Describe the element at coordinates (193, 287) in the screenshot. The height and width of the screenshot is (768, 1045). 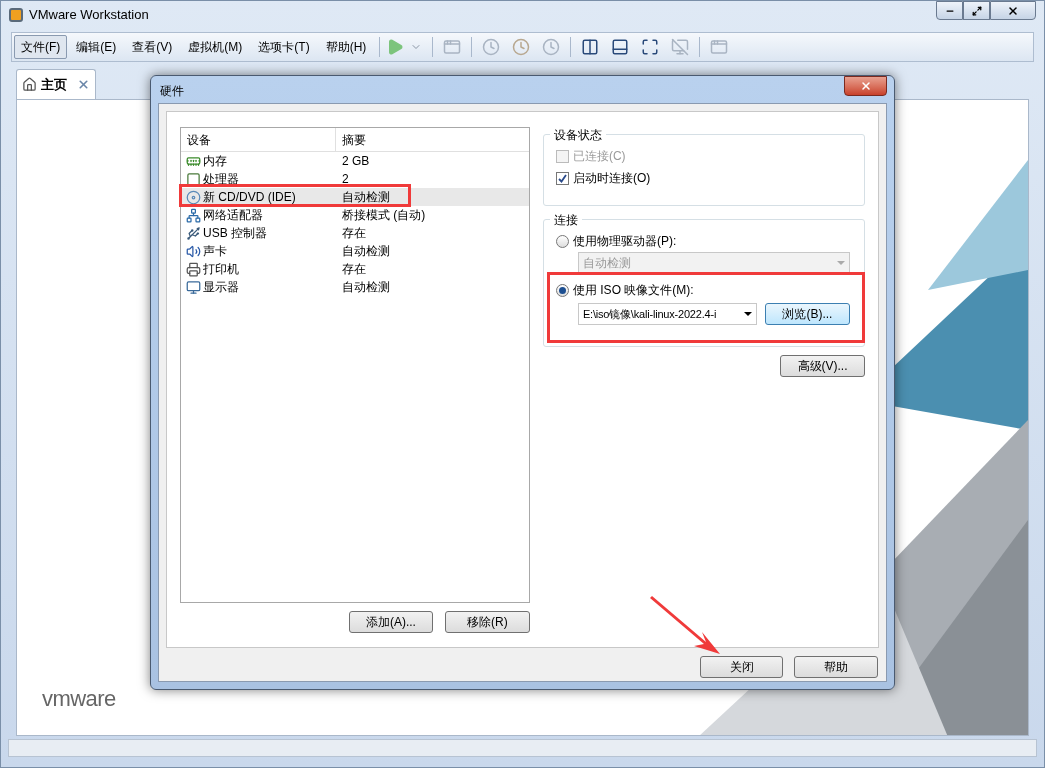
I see `monitor-icon` at that location.